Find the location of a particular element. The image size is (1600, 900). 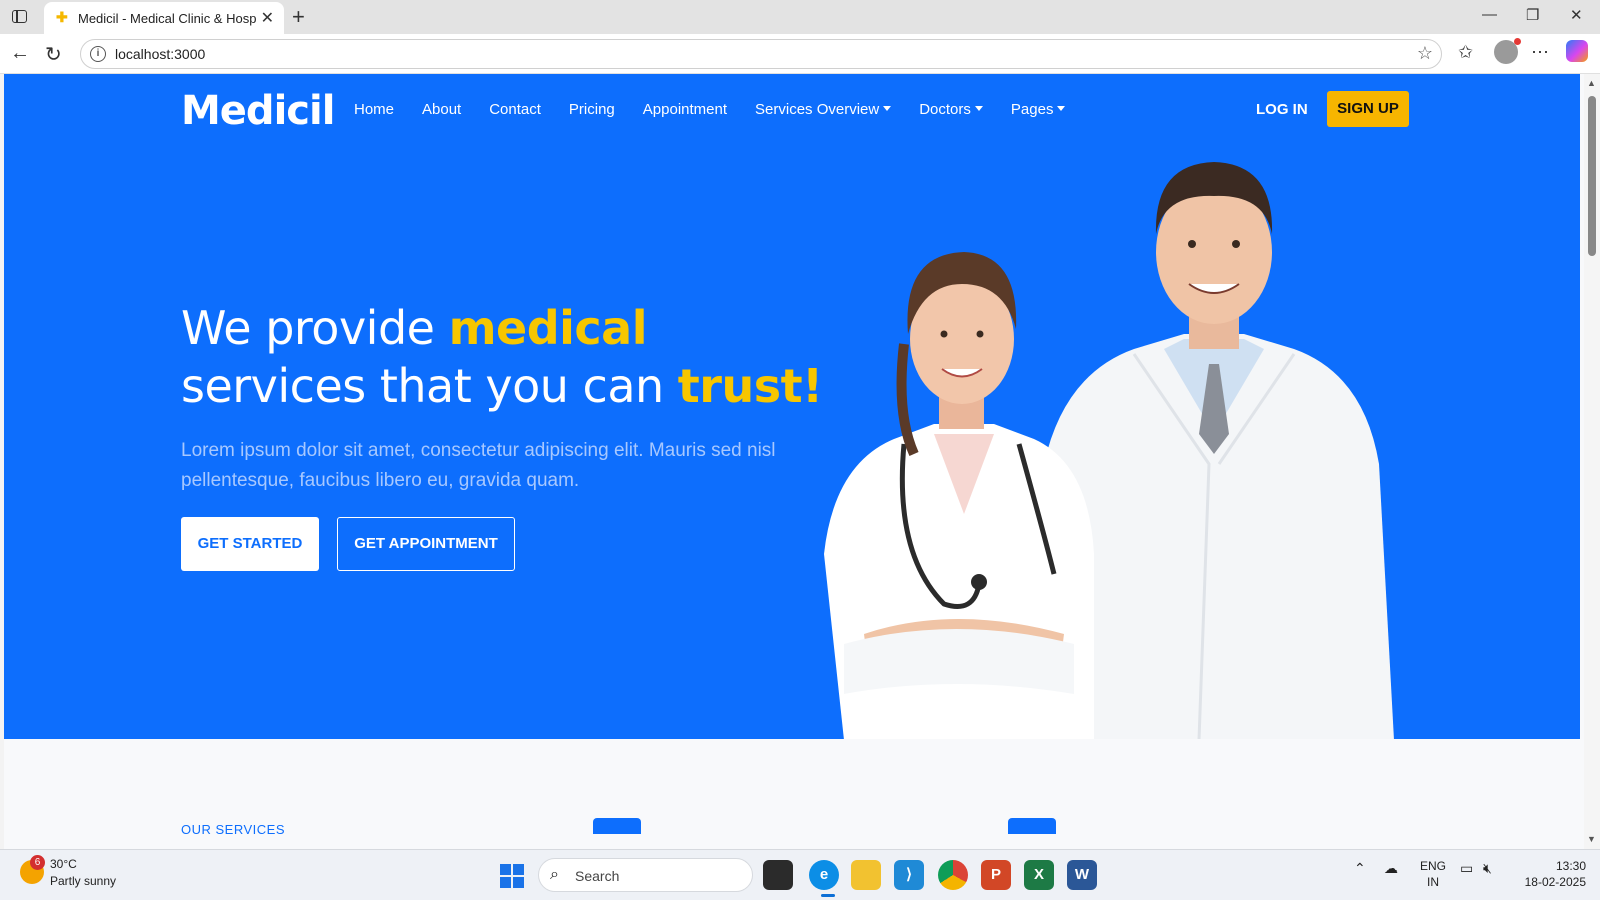

weather-badge: 6 is located at coordinates (37, 862).